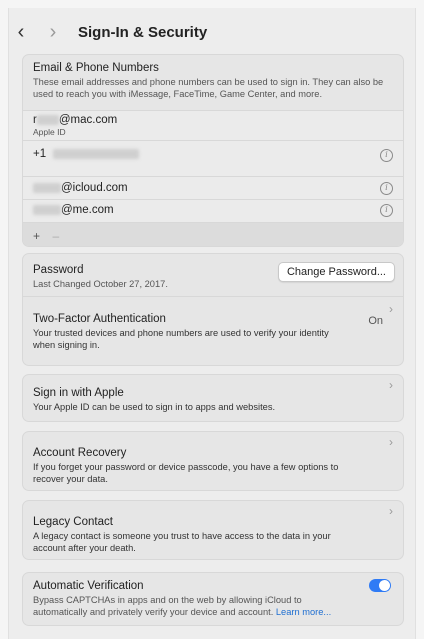  What do you see at coordinates (49, 132) in the screenshot?
I see `apple-id-label: Apple ID` at bounding box center [49, 132].